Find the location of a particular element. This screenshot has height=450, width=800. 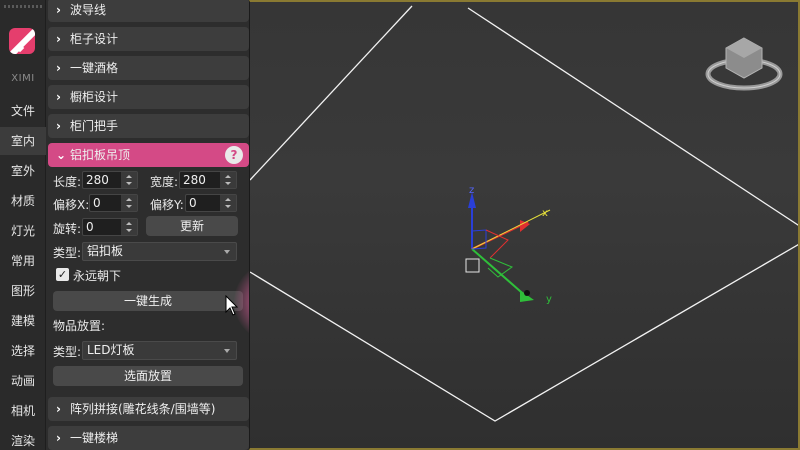

always-down-checkbox: ✓ is located at coordinates (62, 274).